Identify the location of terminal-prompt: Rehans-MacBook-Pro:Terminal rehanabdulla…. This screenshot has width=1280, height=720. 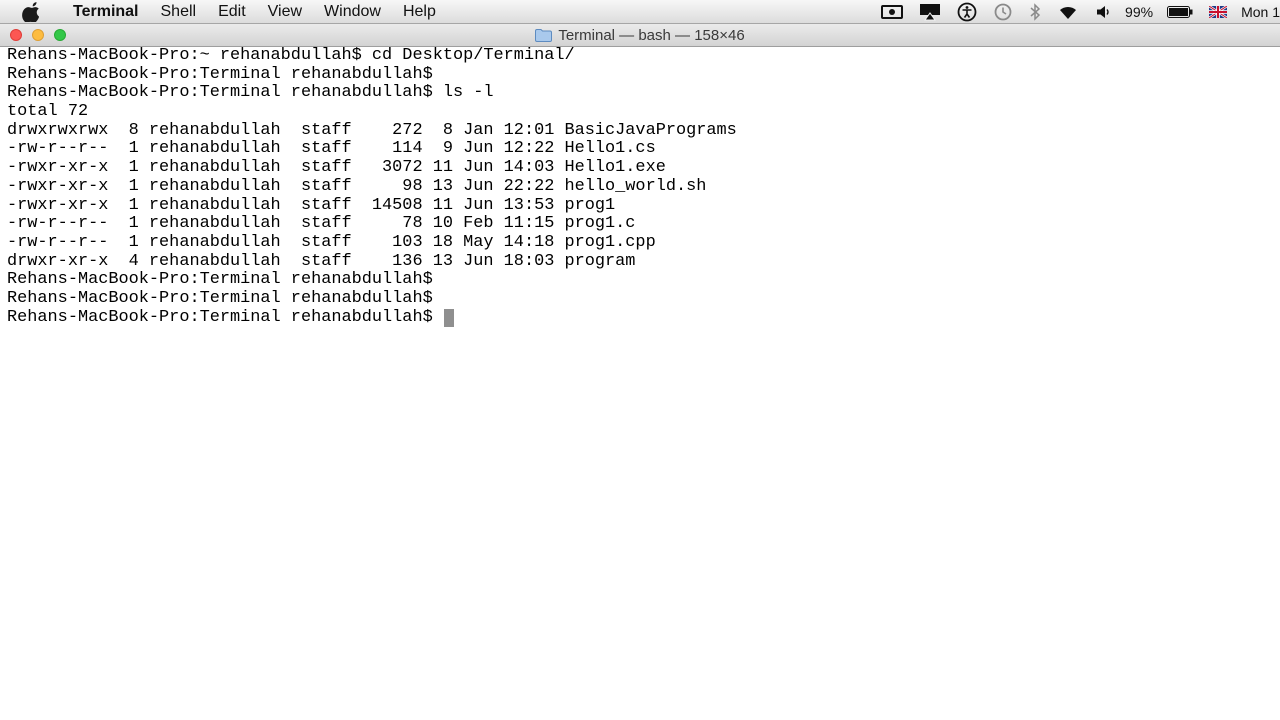
(225, 317).